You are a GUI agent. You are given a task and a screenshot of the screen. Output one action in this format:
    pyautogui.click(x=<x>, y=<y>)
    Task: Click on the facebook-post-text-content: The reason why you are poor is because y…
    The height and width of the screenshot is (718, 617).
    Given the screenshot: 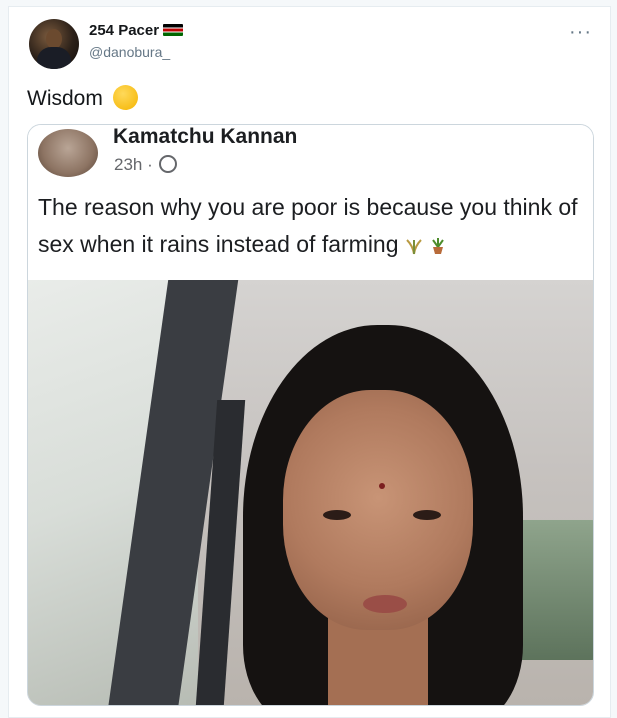 What is the action you would take?
    pyautogui.click(x=308, y=225)
    